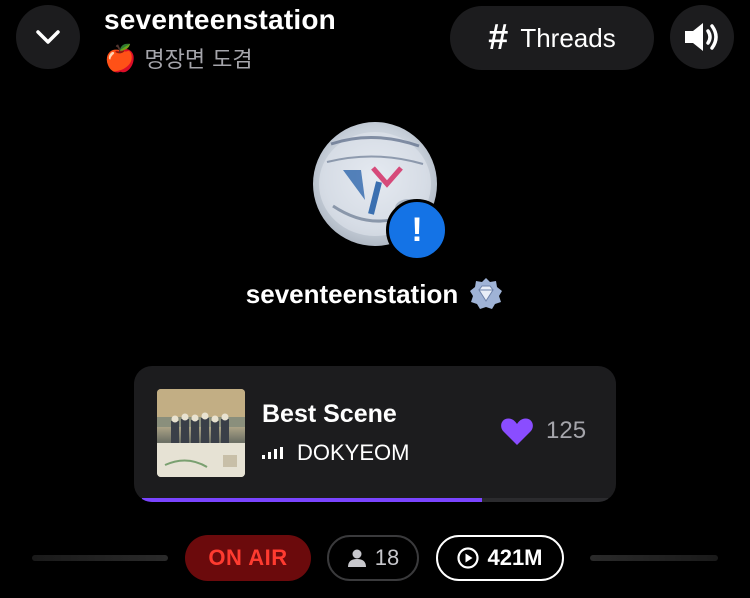 This screenshot has height=598, width=750. What do you see at coordinates (543, 431) in the screenshot?
I see `like-button: 125` at bounding box center [543, 431].